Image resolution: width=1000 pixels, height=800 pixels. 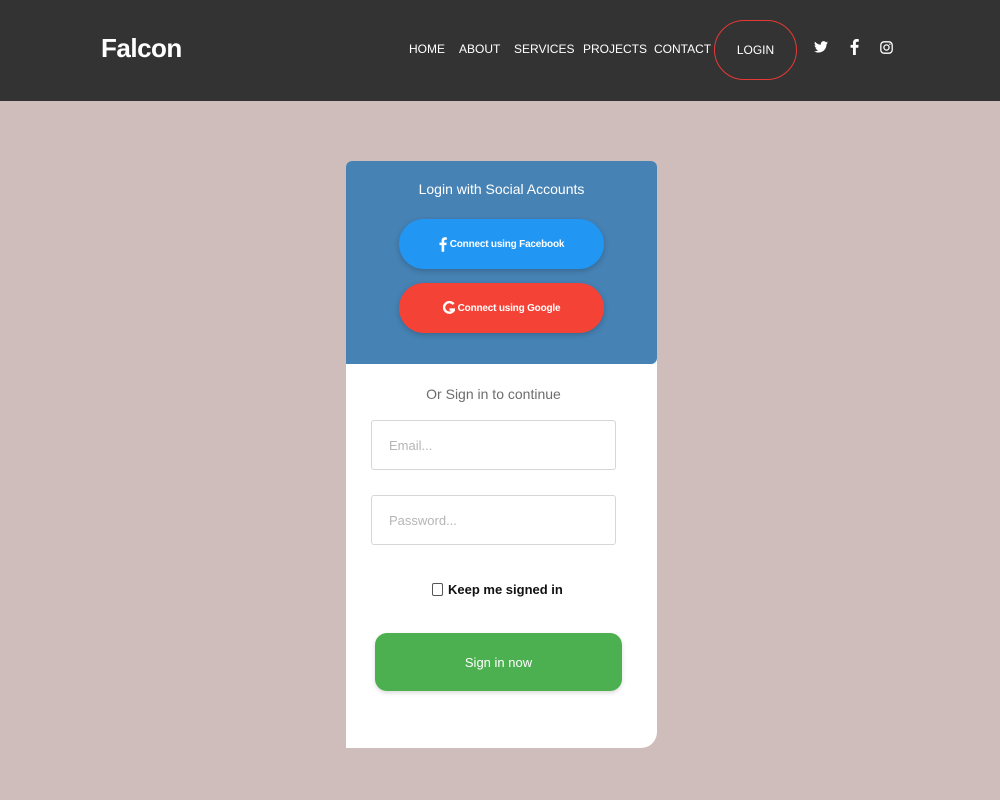 What do you see at coordinates (501, 189) in the screenshot?
I see `social-login-title: Login with Social Accounts` at bounding box center [501, 189].